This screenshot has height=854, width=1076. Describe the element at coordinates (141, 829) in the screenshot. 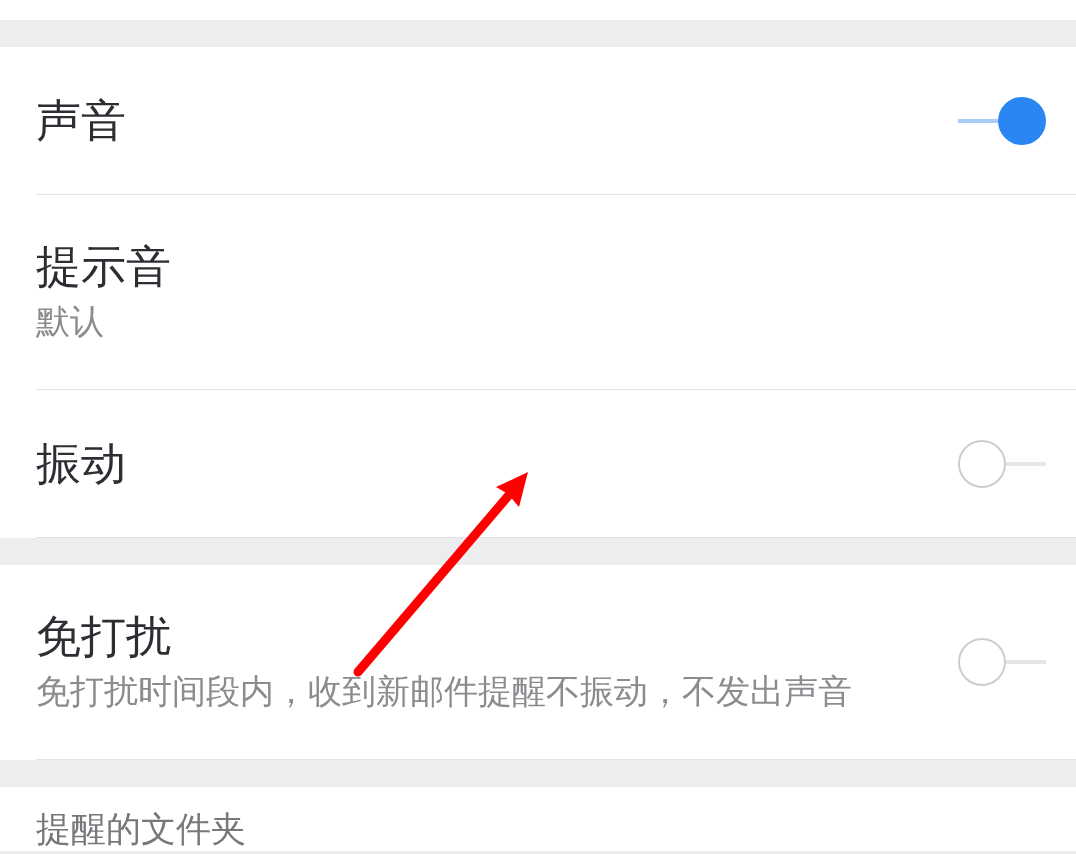

I see `section-header: 提醒的文件夹` at that location.